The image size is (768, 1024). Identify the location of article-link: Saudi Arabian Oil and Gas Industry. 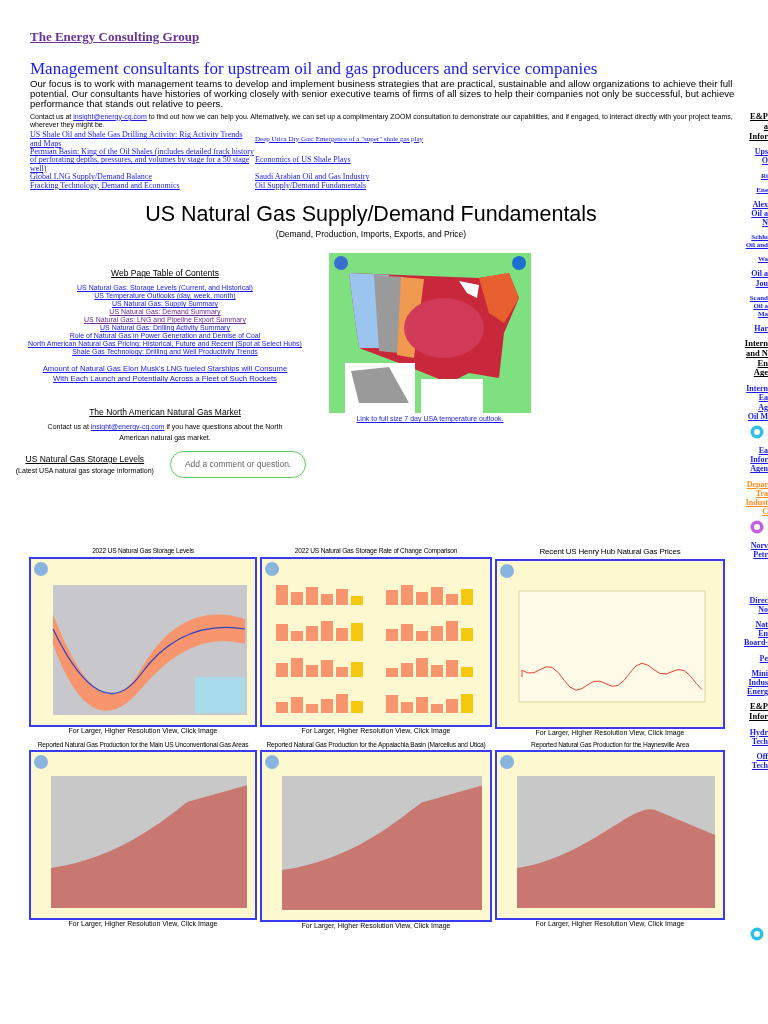
(380, 177).